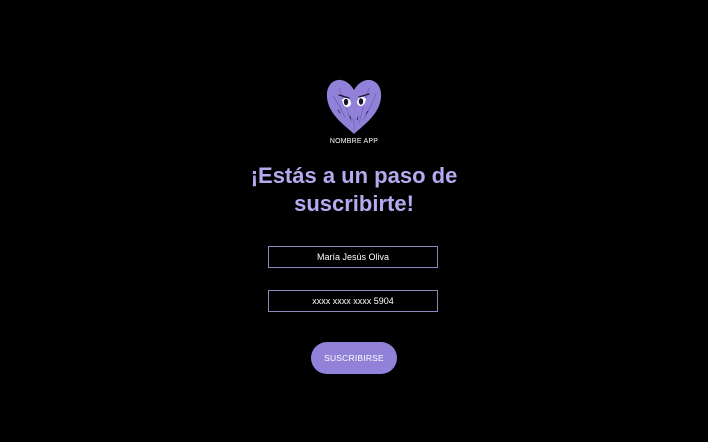  What do you see at coordinates (353, 301) in the screenshot?
I see `card-number-field` at bounding box center [353, 301].